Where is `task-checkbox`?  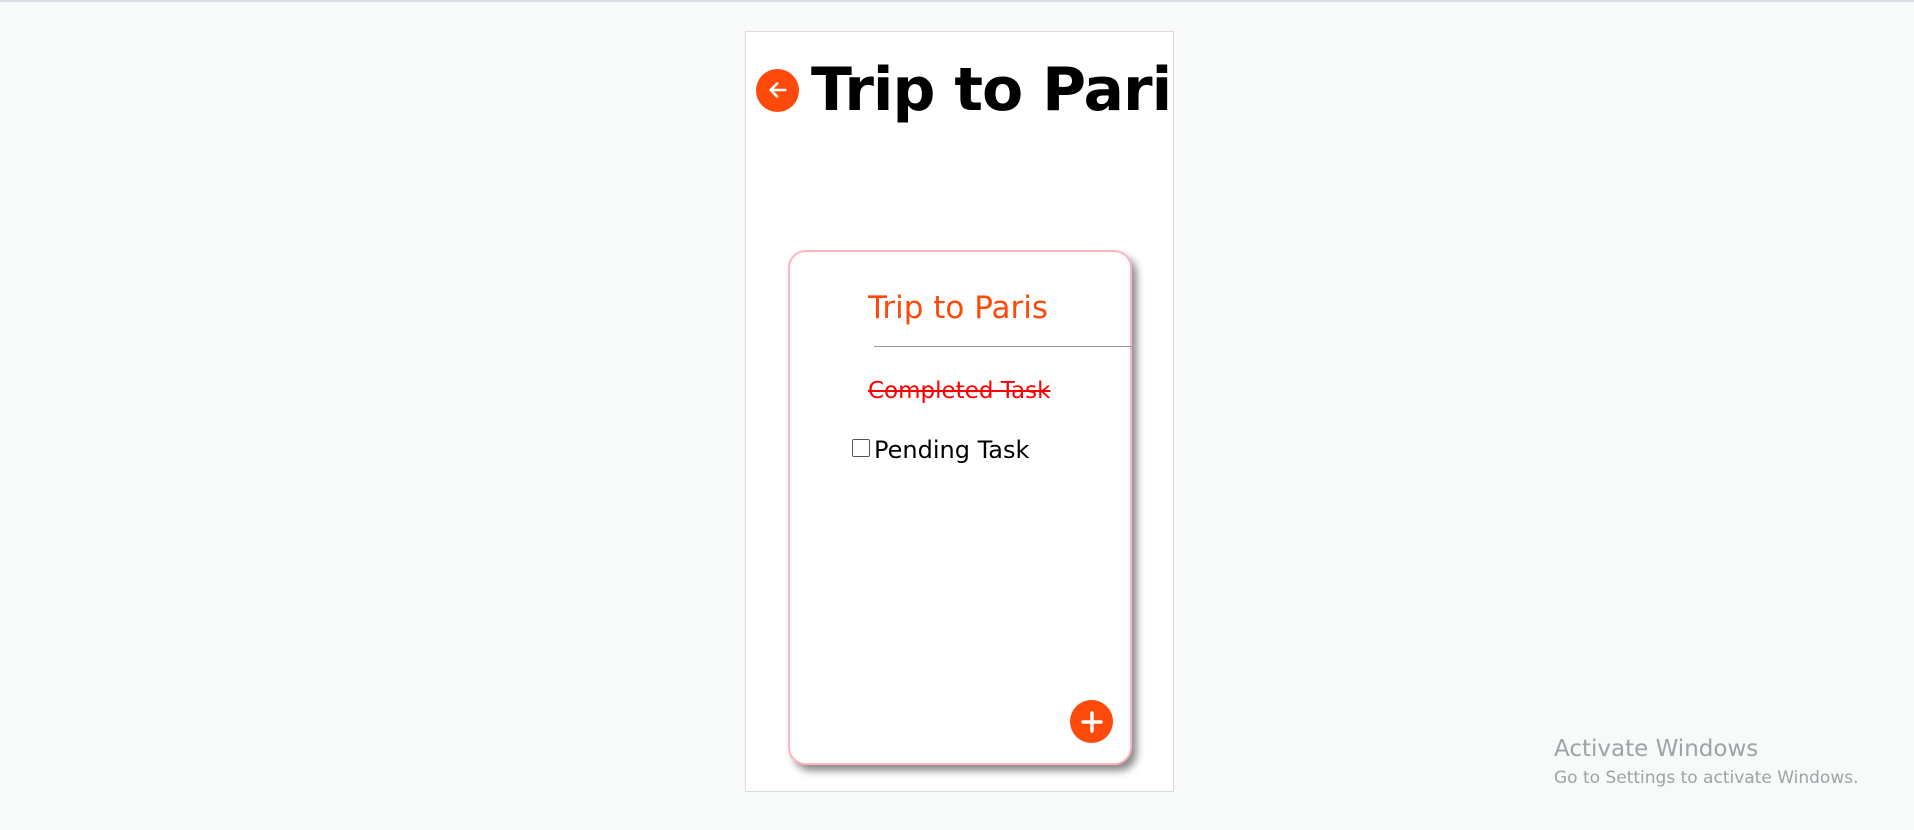 task-checkbox is located at coordinates (861, 448).